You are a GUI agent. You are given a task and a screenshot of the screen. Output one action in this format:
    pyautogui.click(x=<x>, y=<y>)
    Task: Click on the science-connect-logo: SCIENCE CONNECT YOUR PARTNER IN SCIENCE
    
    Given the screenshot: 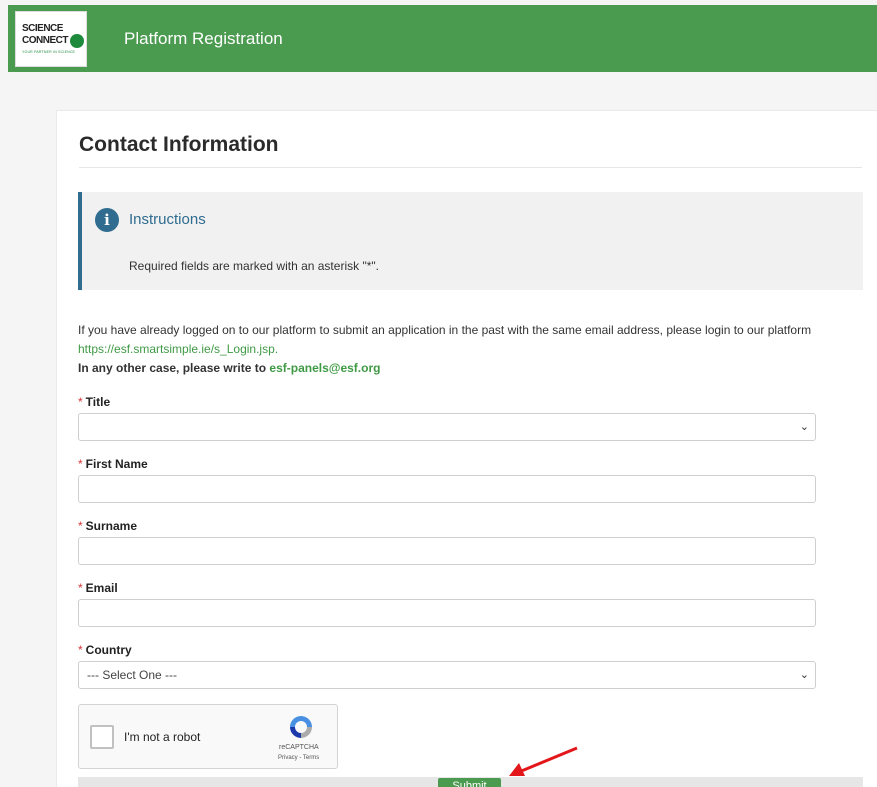 What is the action you would take?
    pyautogui.click(x=51, y=38)
    